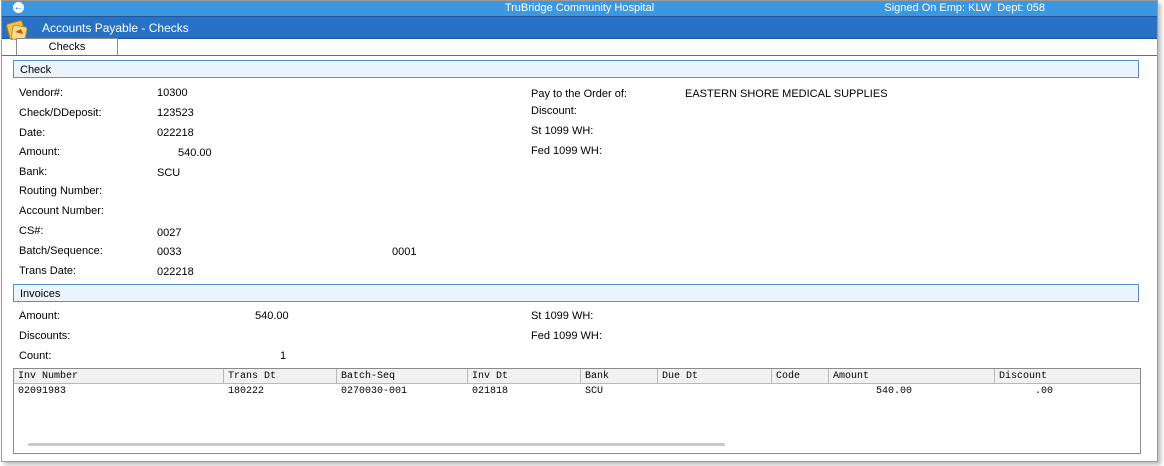 Image resolution: width=1164 pixels, height=466 pixels. I want to click on routing-number-label: Routing Number:, so click(61, 191).